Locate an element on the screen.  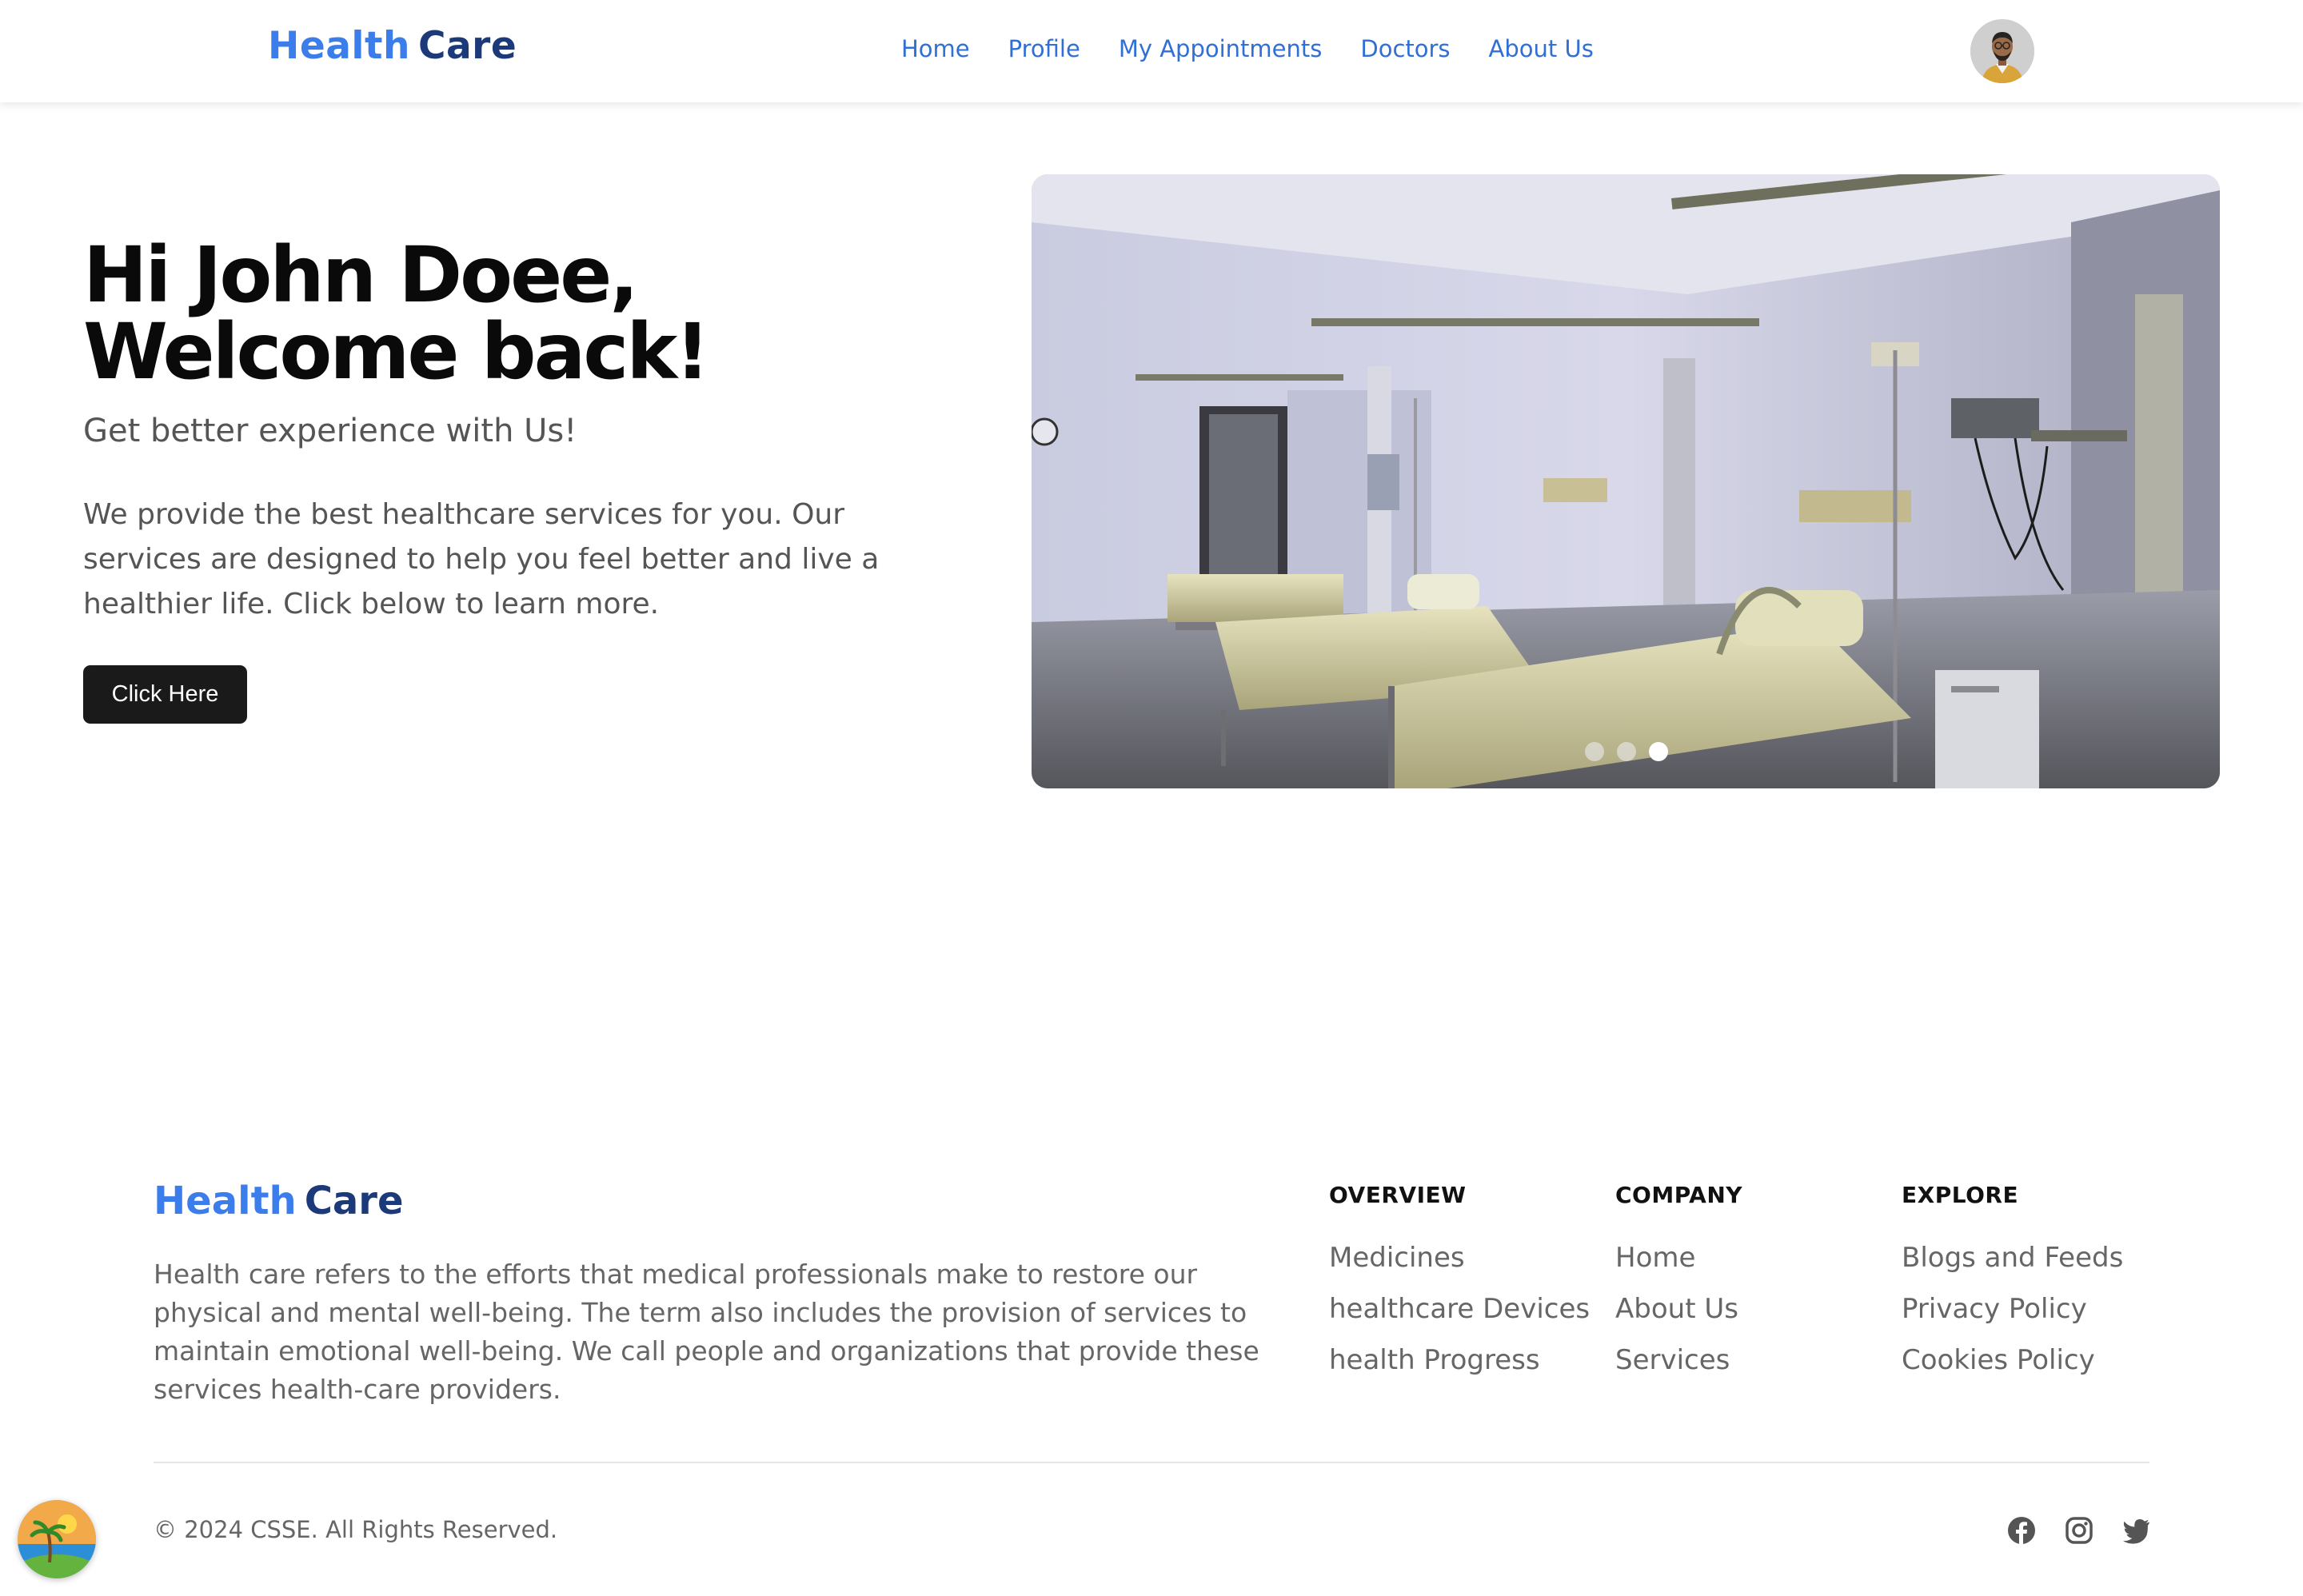
footer-divider is located at coordinates (1151, 1462).